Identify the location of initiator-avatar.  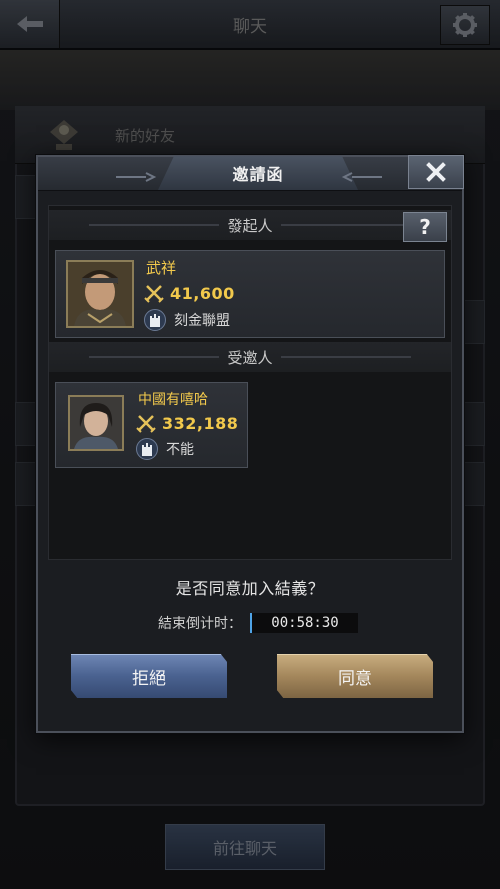
(100, 294).